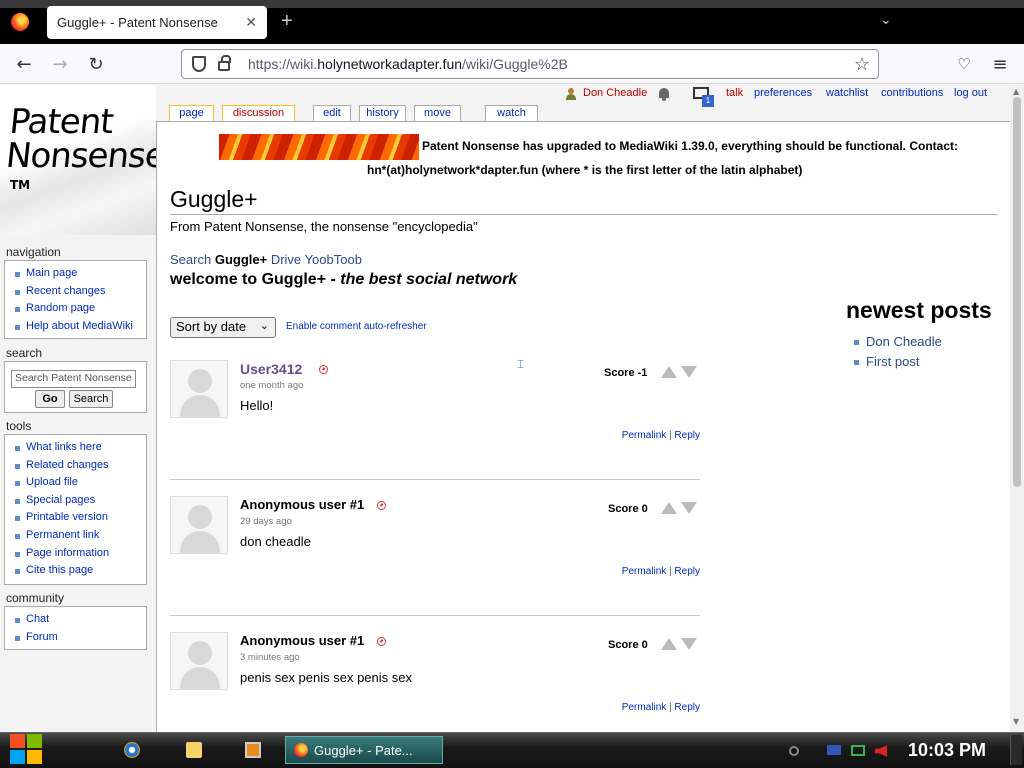 This screenshot has width=1024, height=768. I want to click on tab-edit: edit, so click(332, 113).